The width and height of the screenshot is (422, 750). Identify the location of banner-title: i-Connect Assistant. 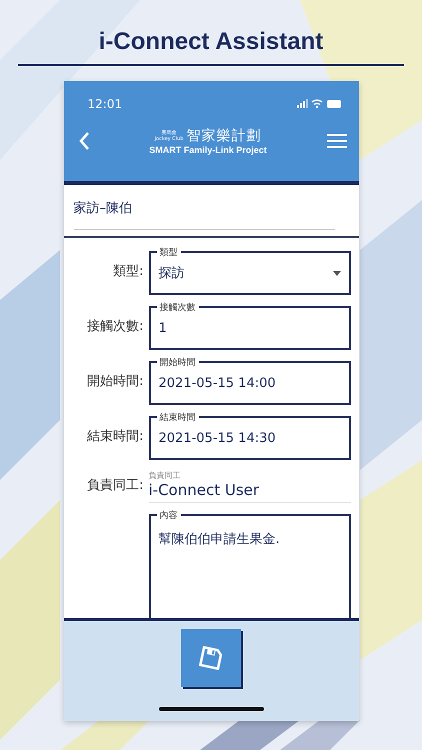
(211, 42).